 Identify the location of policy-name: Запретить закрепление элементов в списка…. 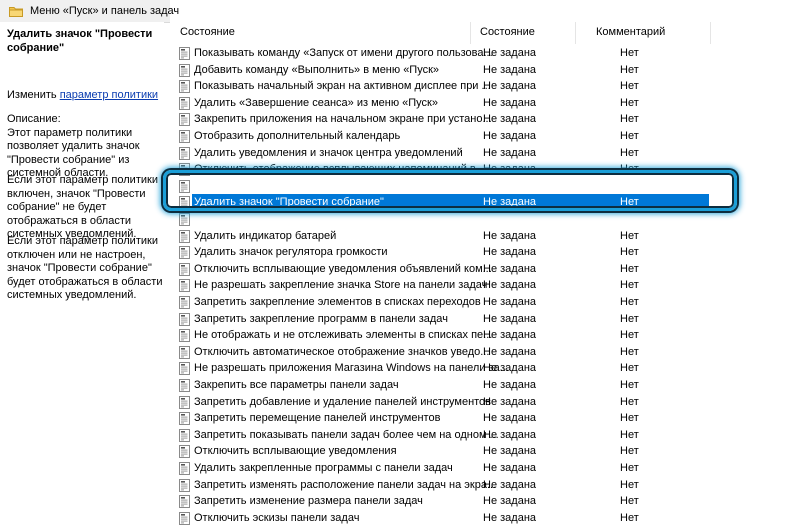
(337, 302).